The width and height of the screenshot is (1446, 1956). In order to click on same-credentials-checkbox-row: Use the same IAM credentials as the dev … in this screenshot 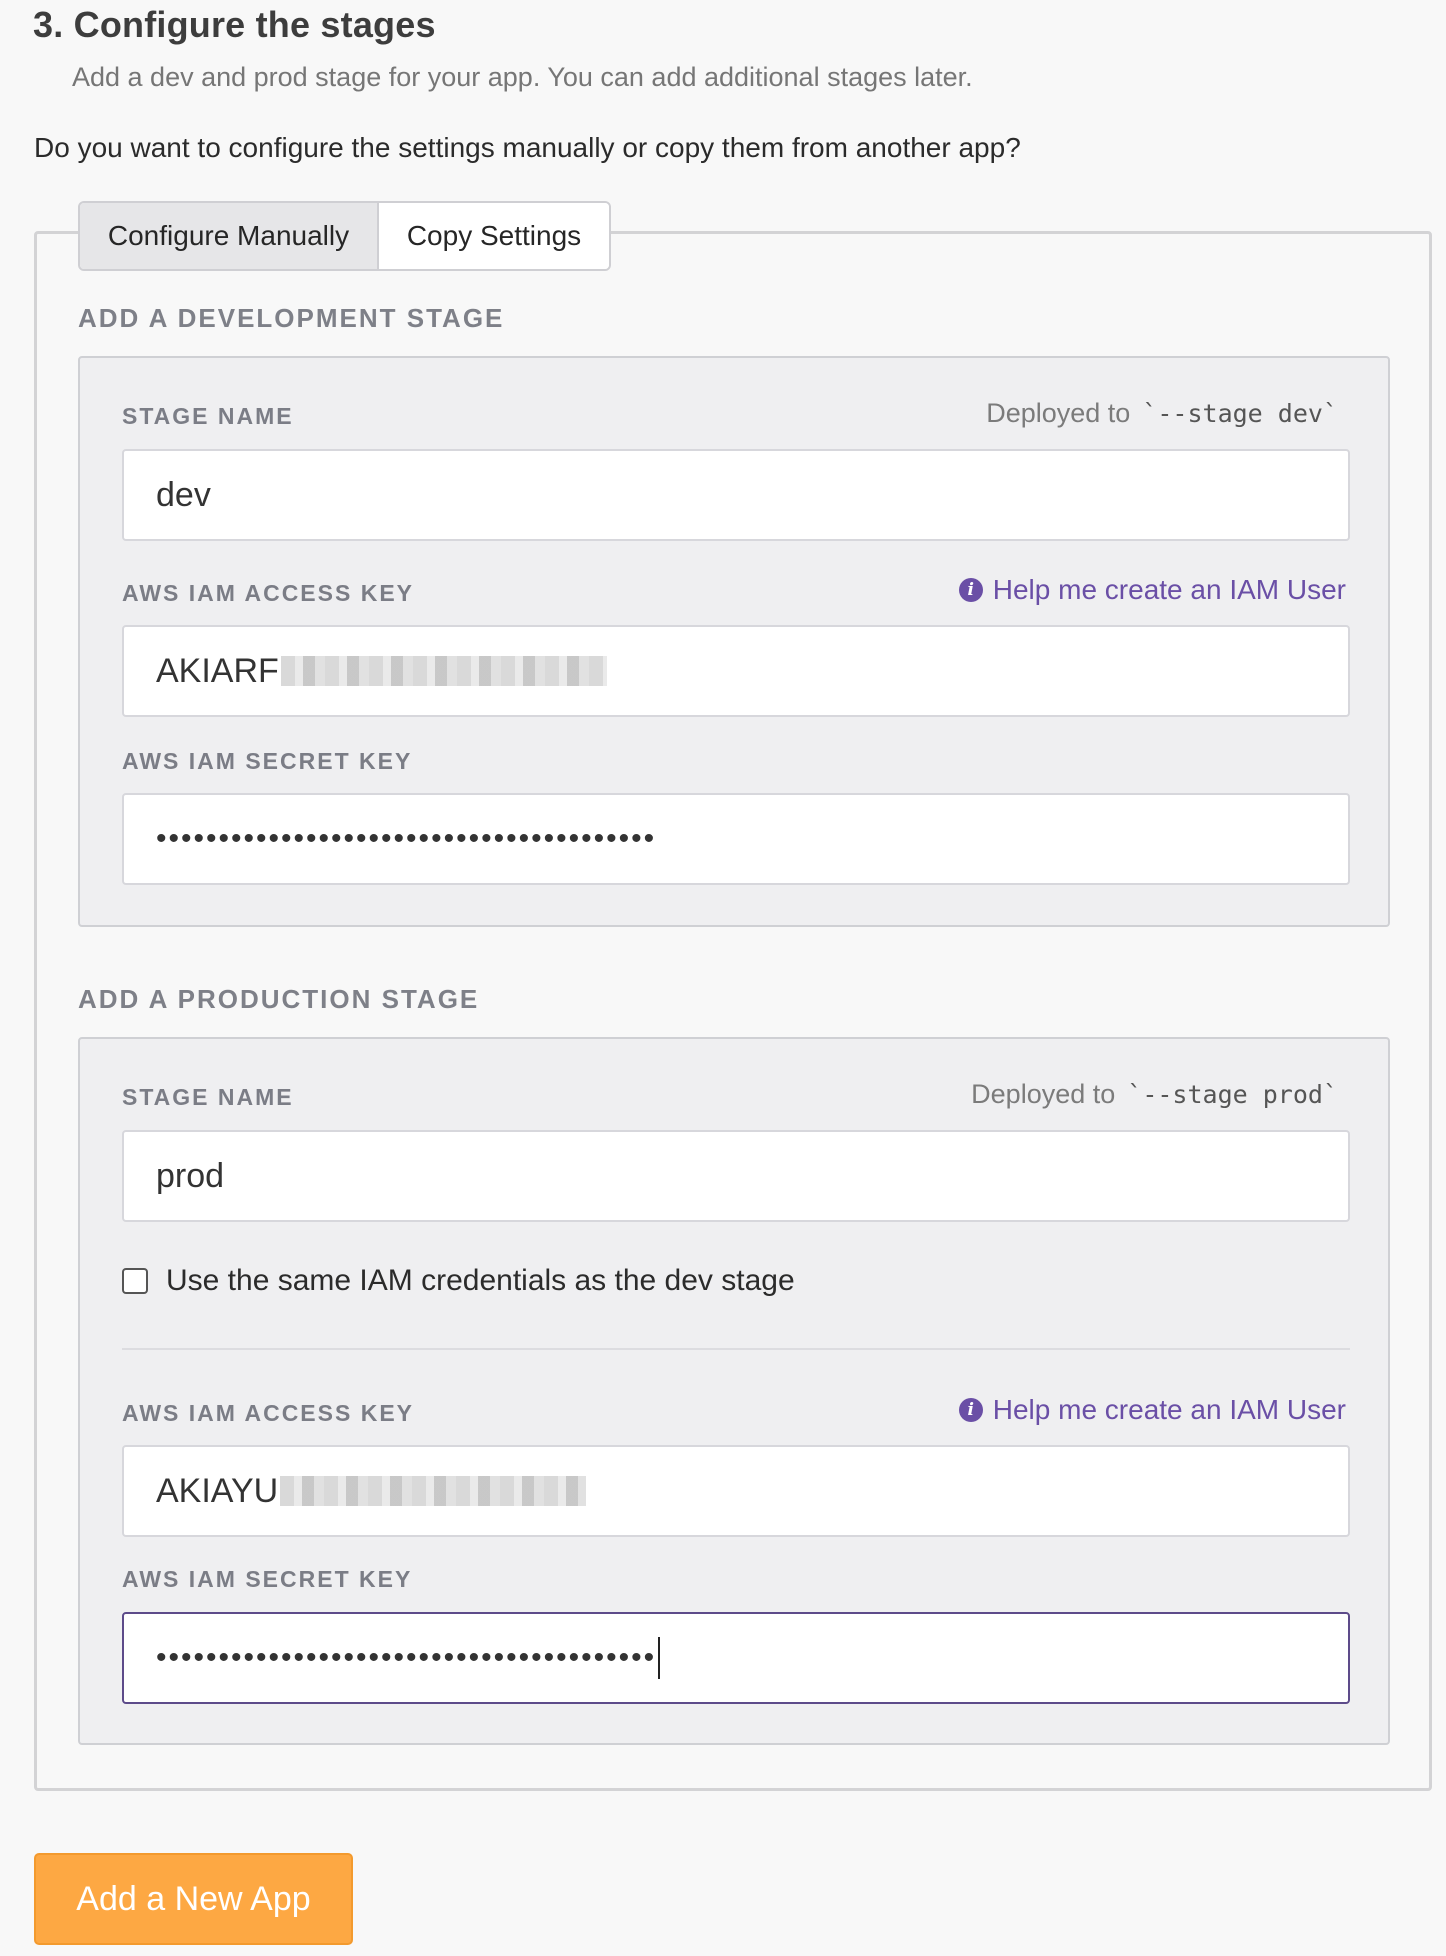, I will do `click(458, 1281)`.